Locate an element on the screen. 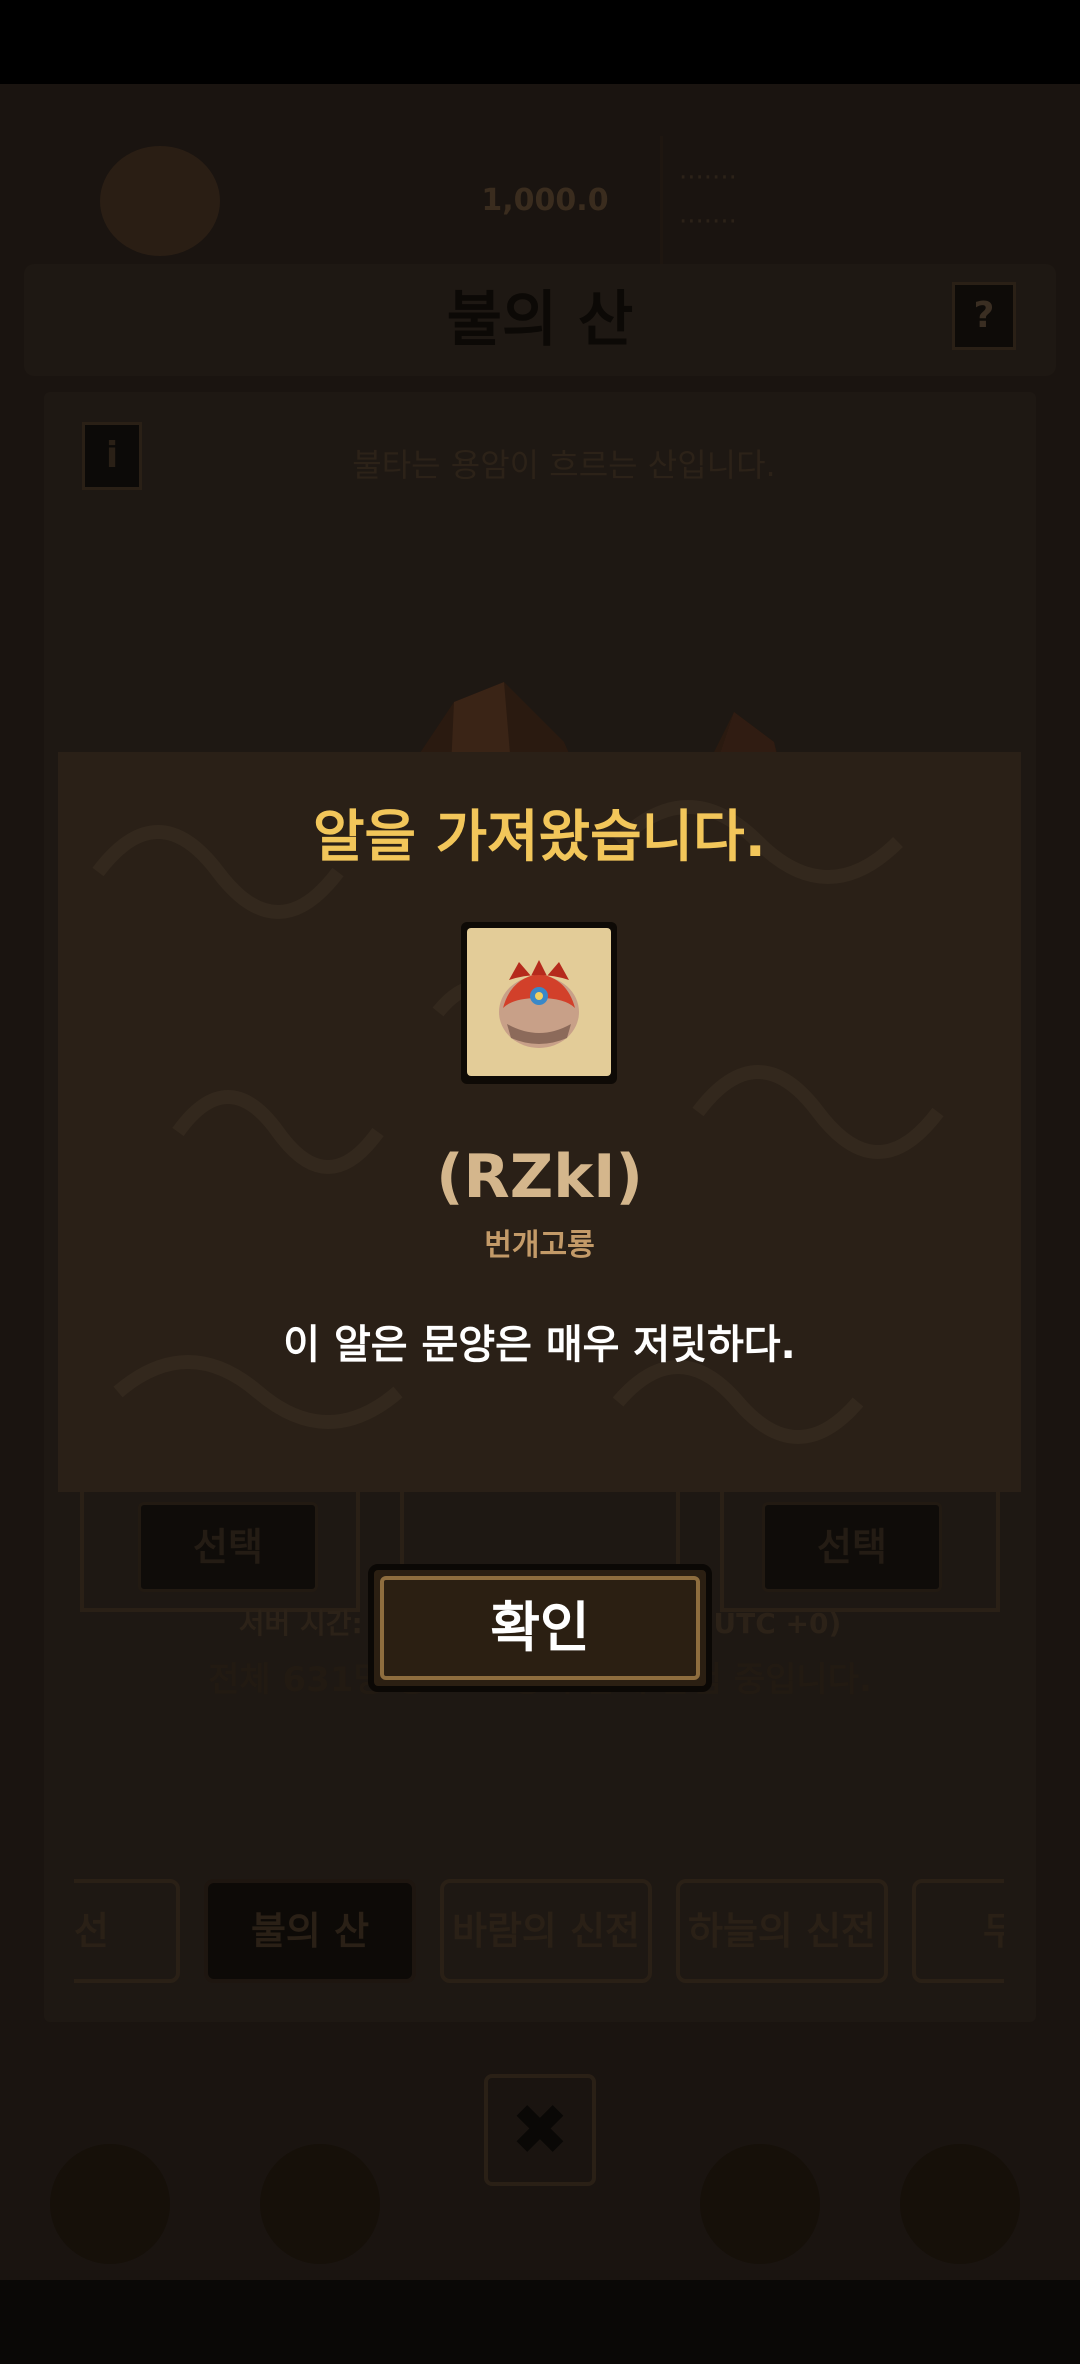  egg-description: 이 알은 문양은 매우 저릿하다. is located at coordinates (539, 1345).